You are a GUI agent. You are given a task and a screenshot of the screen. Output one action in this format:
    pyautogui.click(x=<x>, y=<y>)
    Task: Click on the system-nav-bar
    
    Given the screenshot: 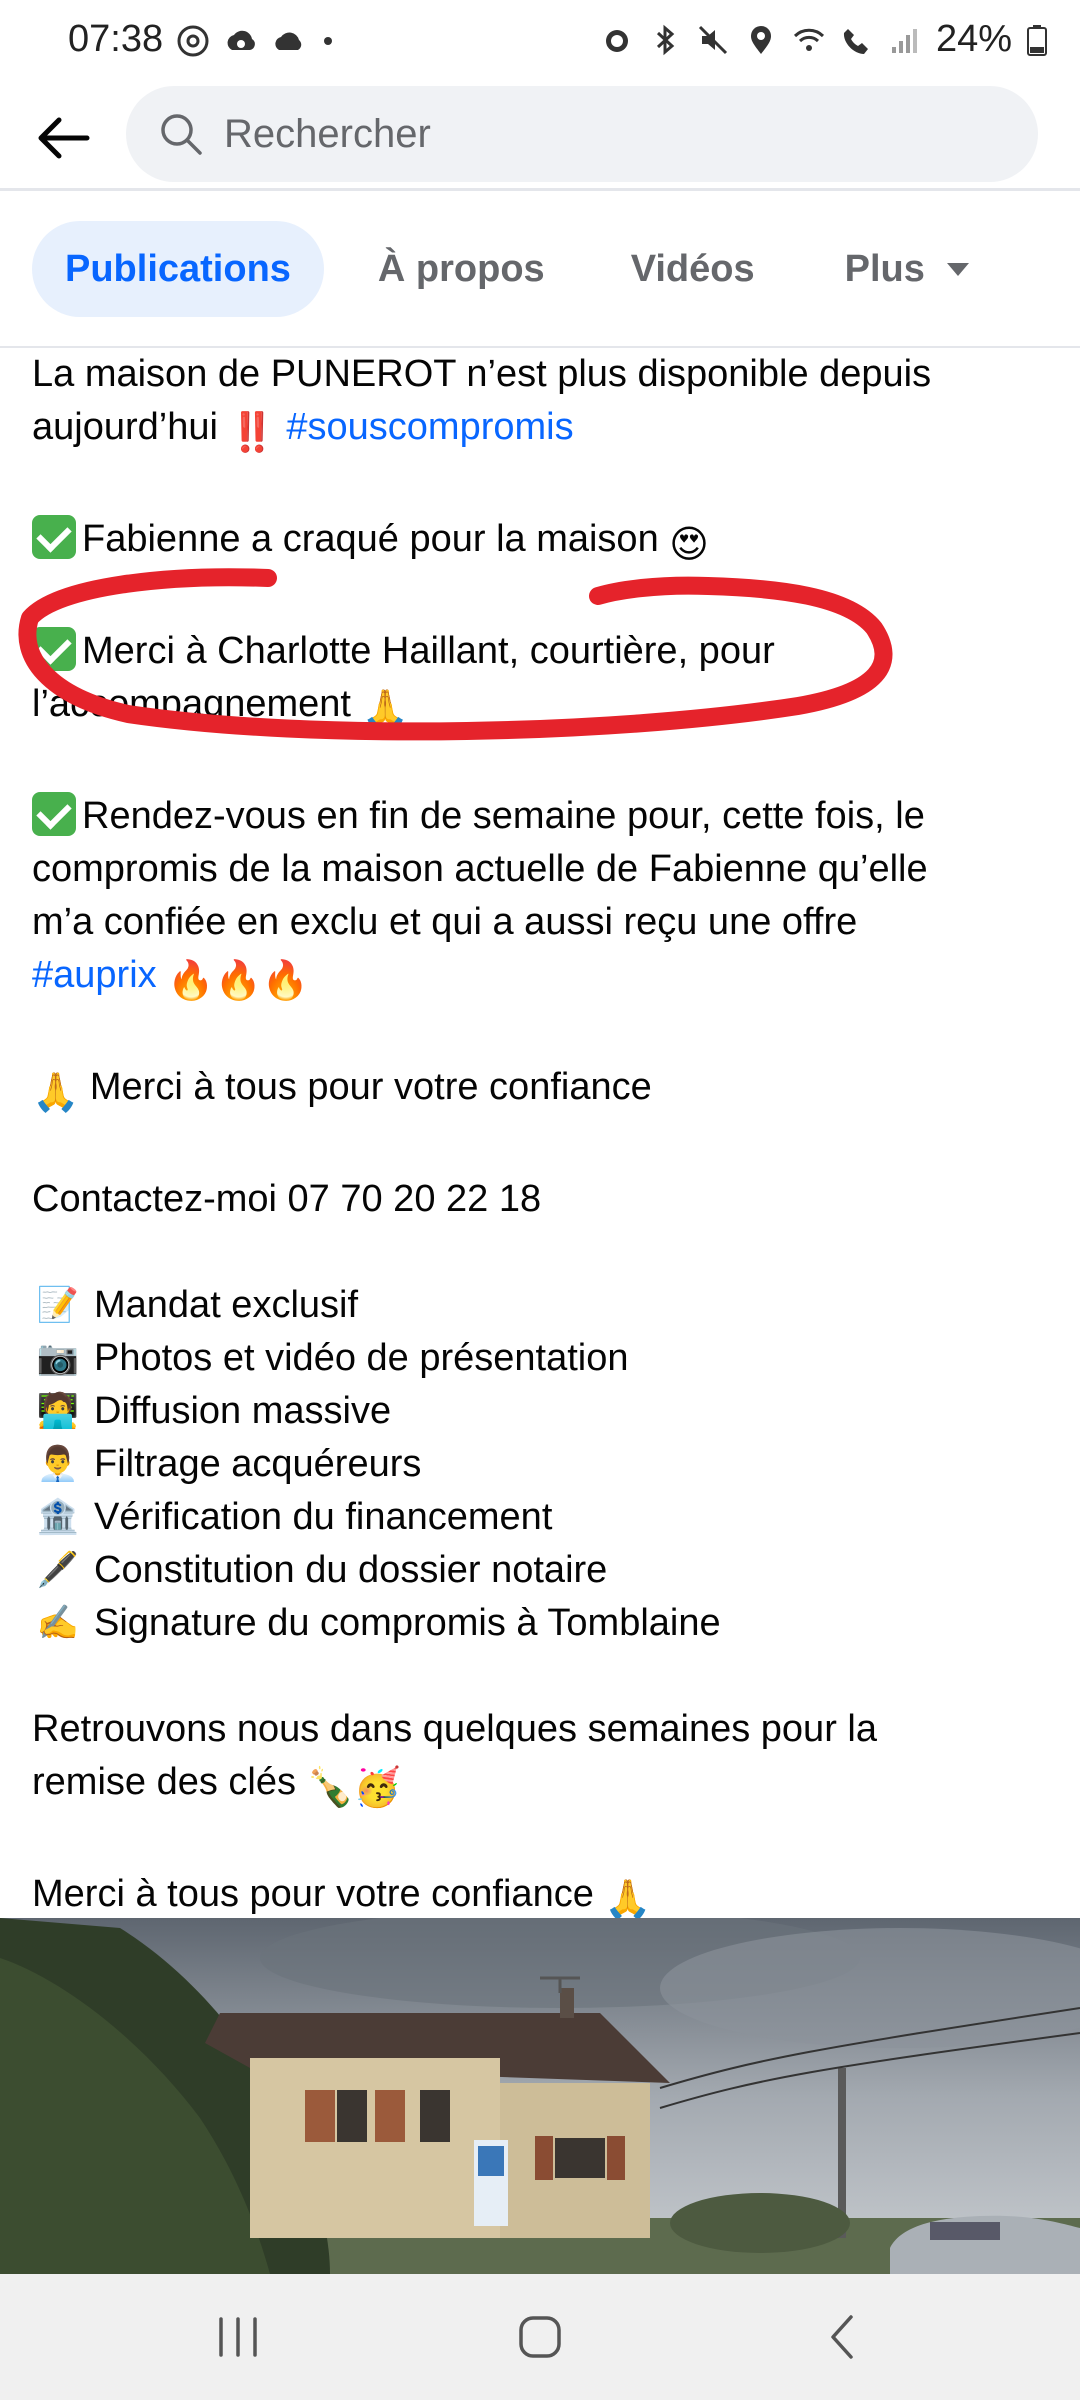 What is the action you would take?
    pyautogui.click(x=540, y=2337)
    